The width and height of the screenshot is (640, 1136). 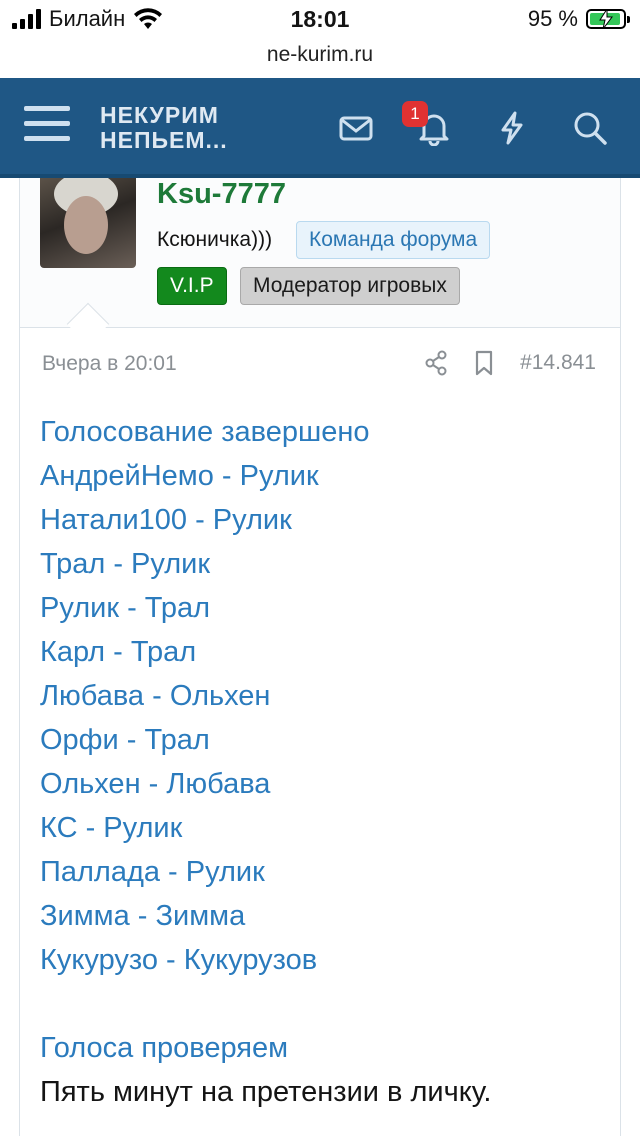 I want to click on footer-link: Голоса проверяем, so click(x=325, y=1048).